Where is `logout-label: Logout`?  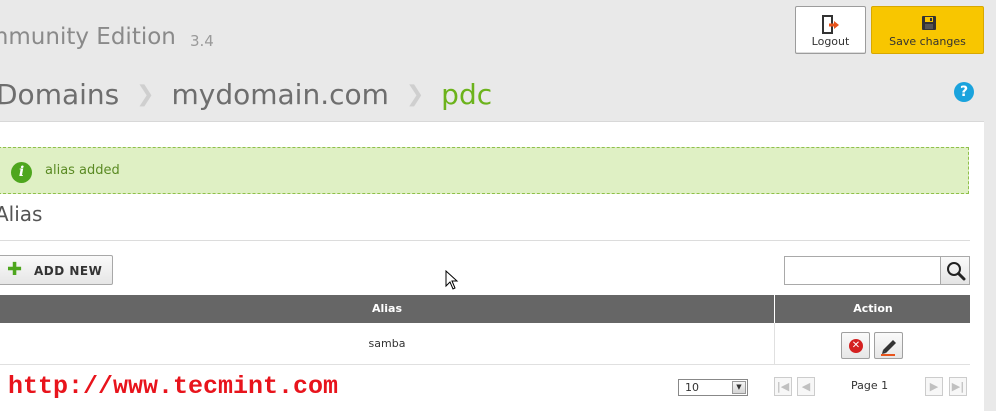
logout-label: Logout is located at coordinates (830, 41).